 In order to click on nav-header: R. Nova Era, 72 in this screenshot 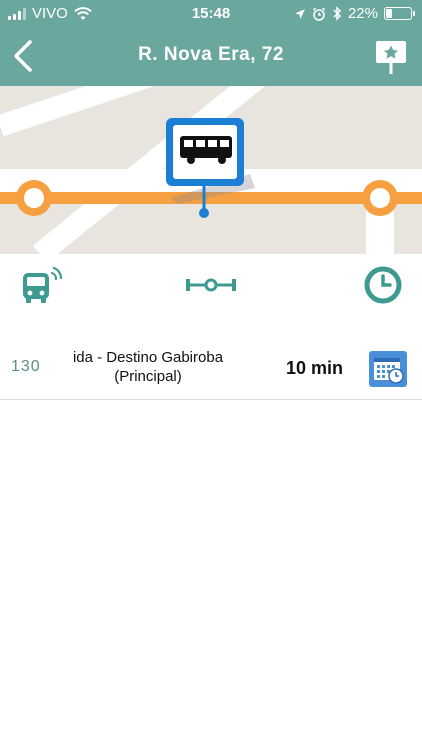, I will do `click(211, 57)`.